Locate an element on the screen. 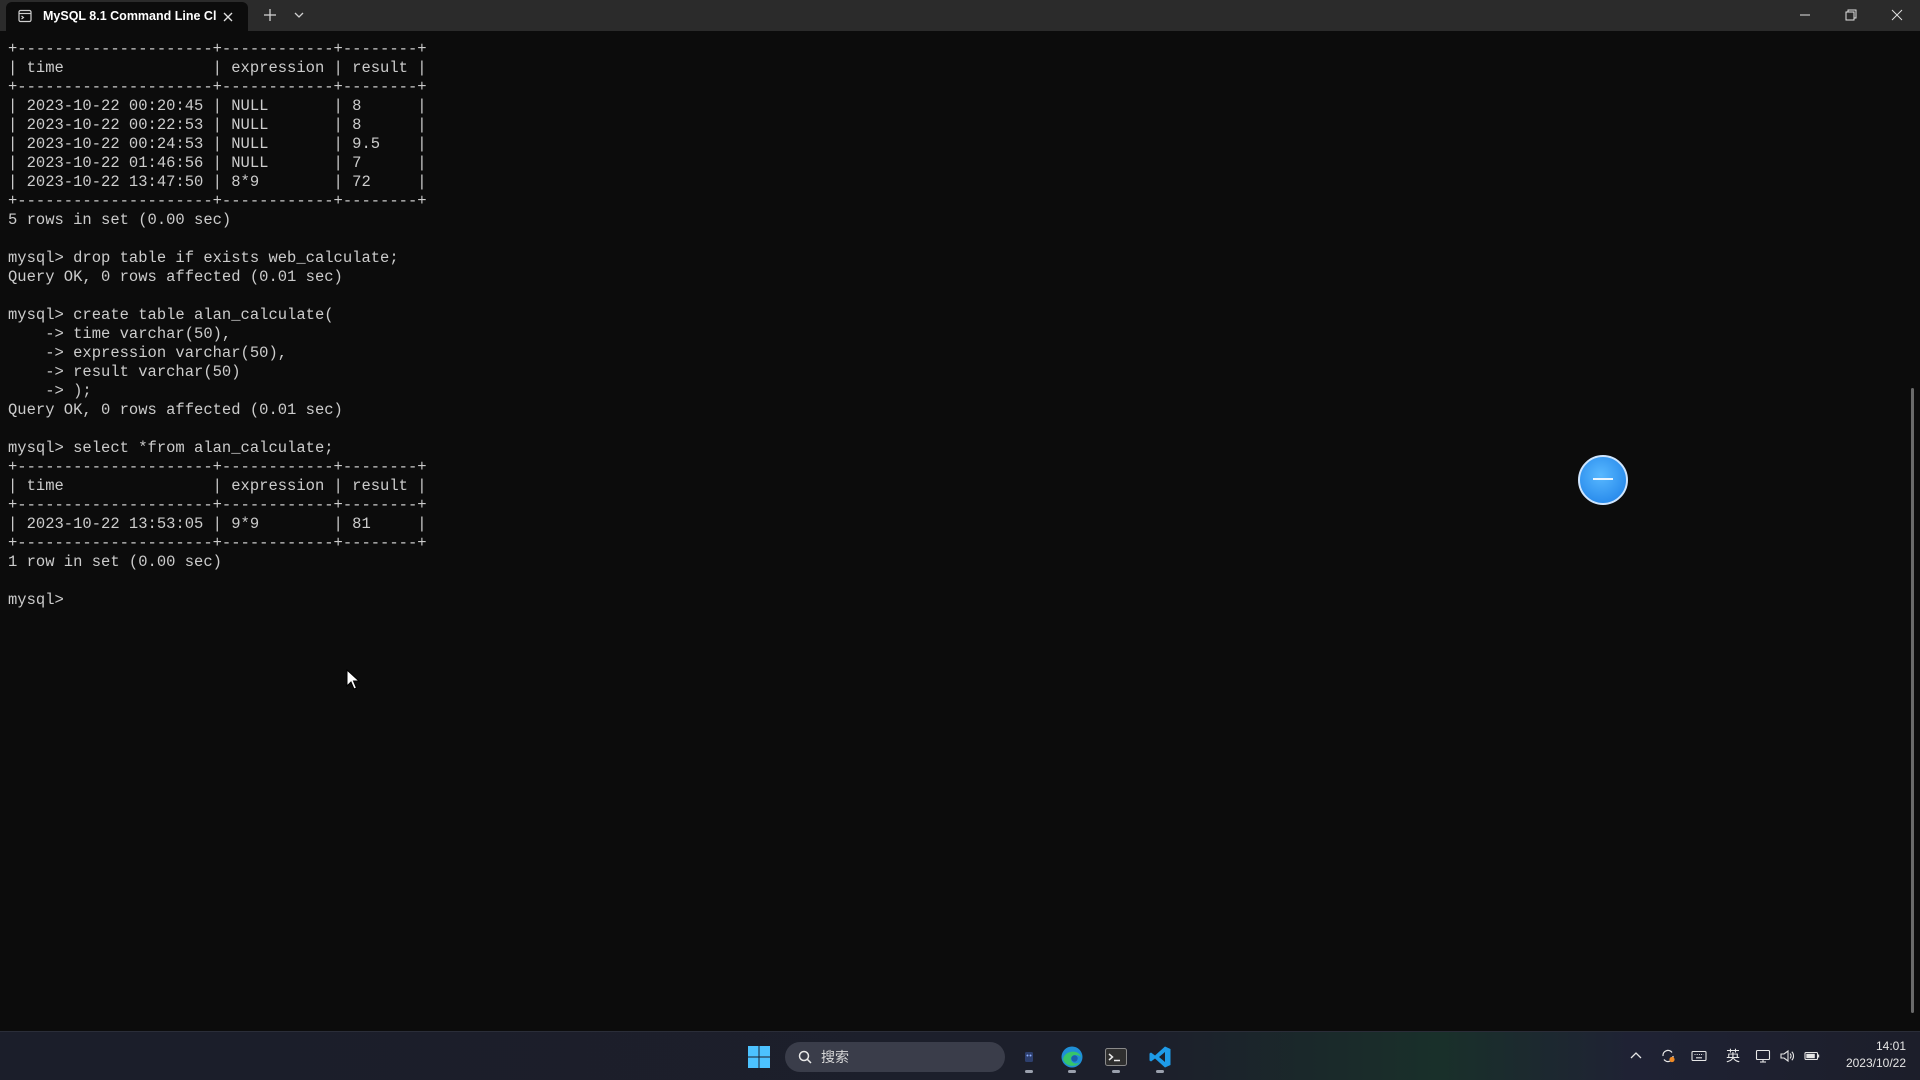 The image size is (1920, 1080). network-icon is located at coordinates (1763, 1056).